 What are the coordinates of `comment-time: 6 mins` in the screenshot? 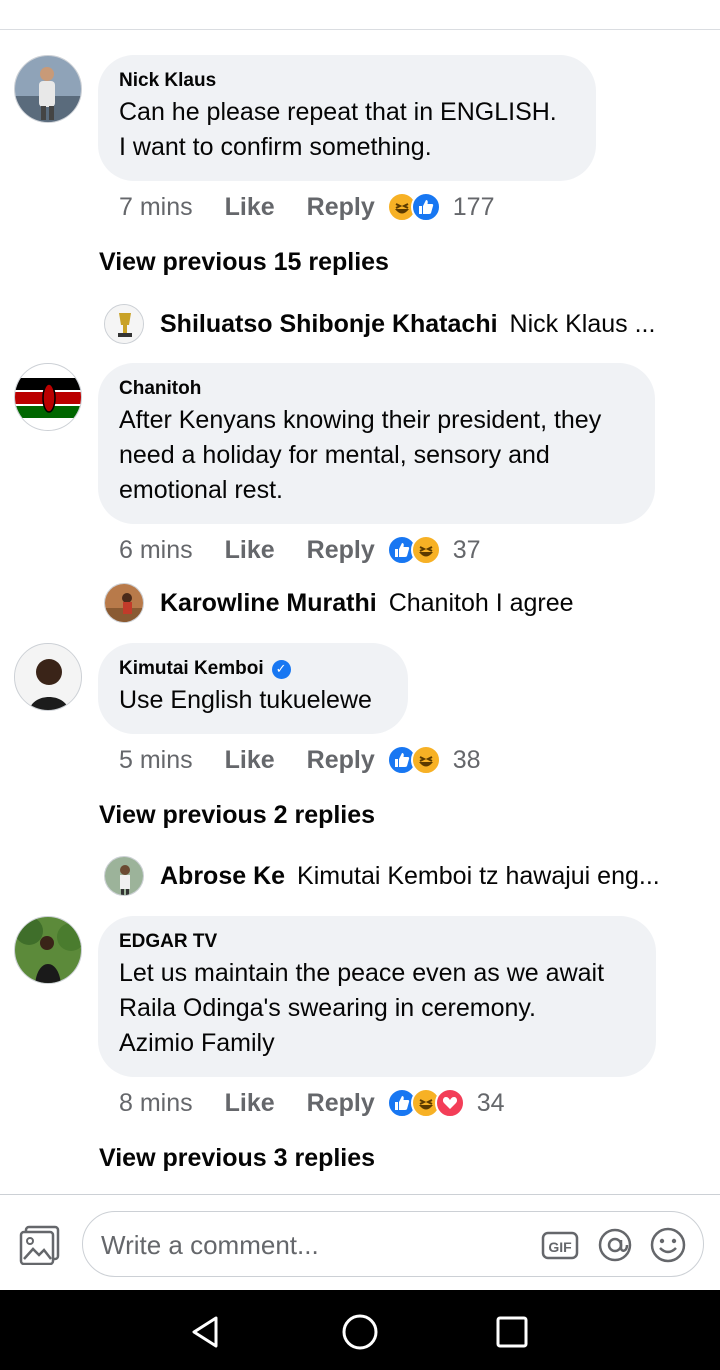 It's located at (156, 550).